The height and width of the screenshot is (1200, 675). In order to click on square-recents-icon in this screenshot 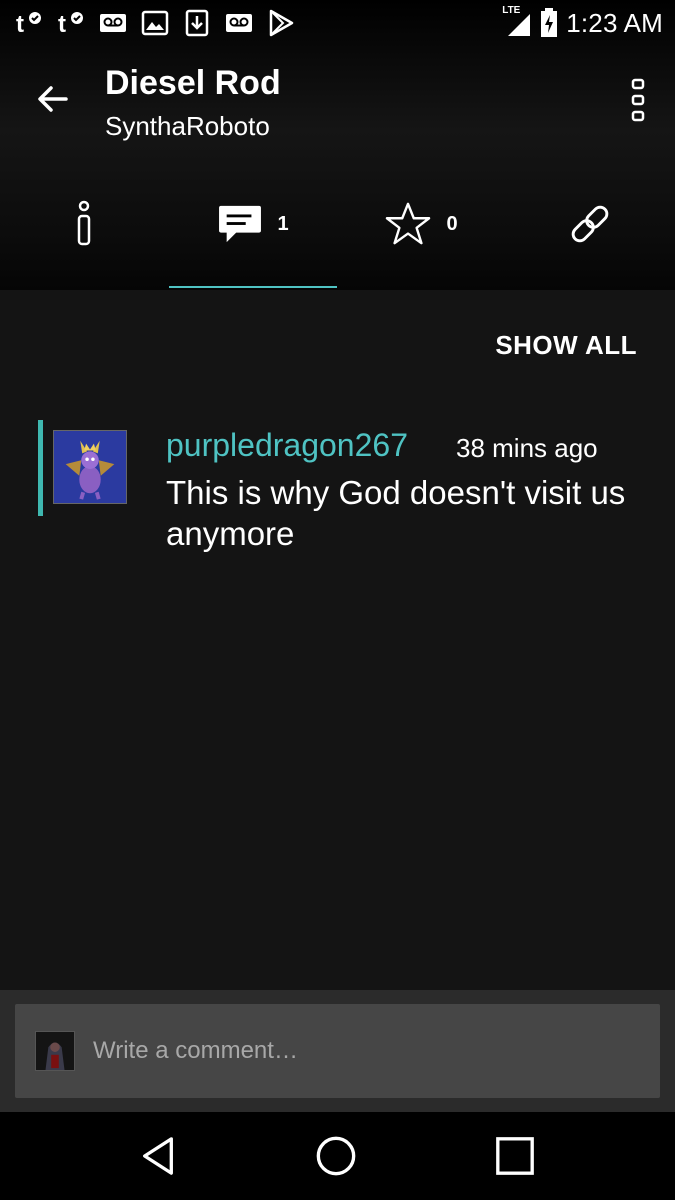, I will do `click(515, 1156)`.